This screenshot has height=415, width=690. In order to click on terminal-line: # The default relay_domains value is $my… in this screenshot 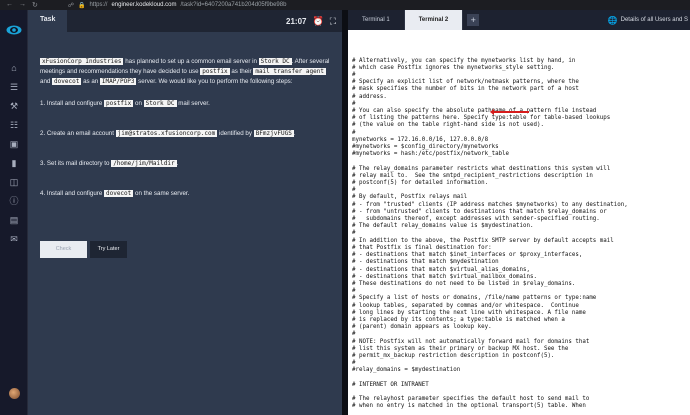, I will do `click(443, 226)`.